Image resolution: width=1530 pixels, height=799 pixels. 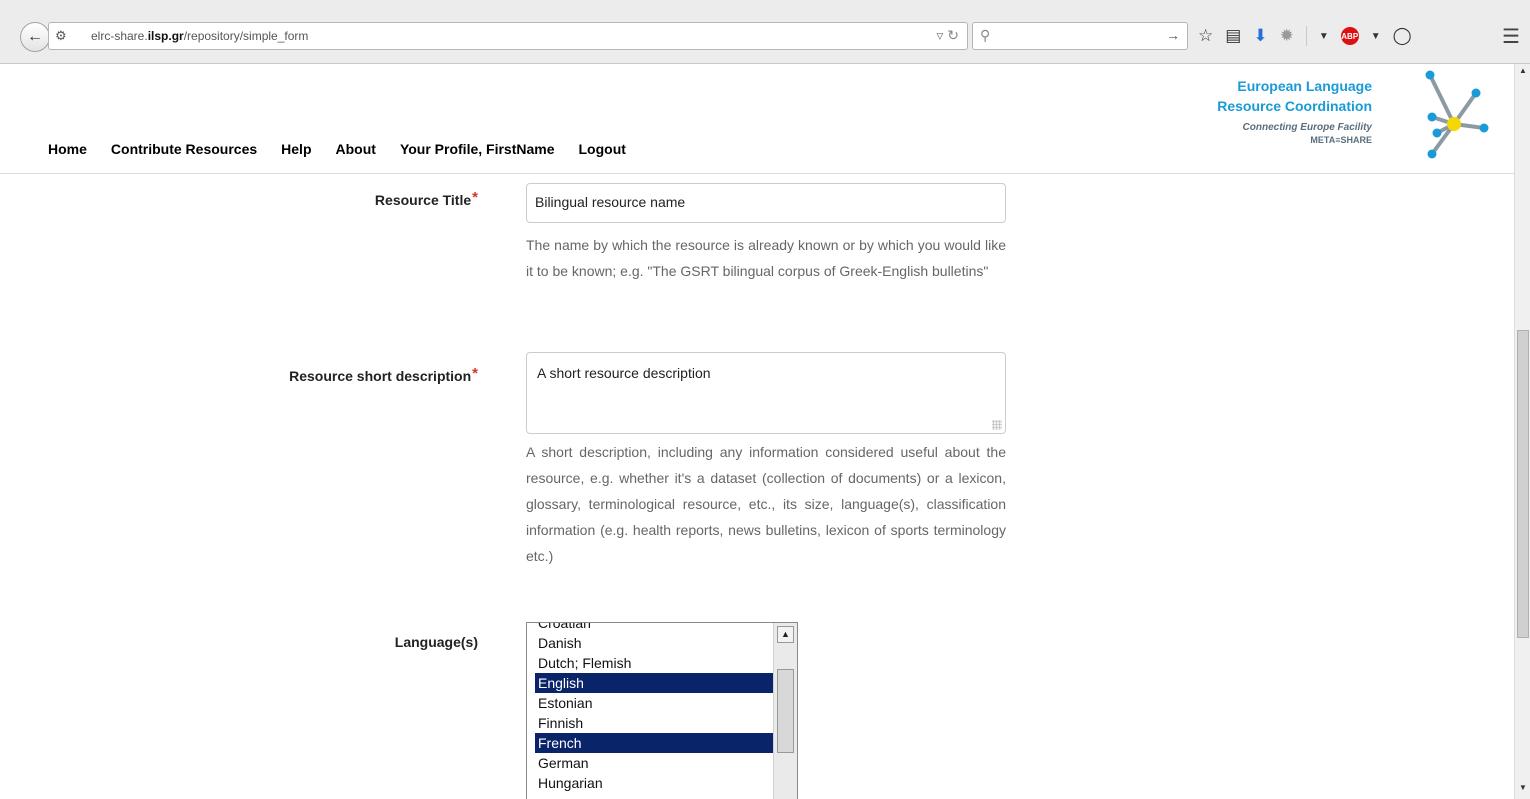 I want to click on language-option-croatian: Croatian, so click(x=654, y=628).